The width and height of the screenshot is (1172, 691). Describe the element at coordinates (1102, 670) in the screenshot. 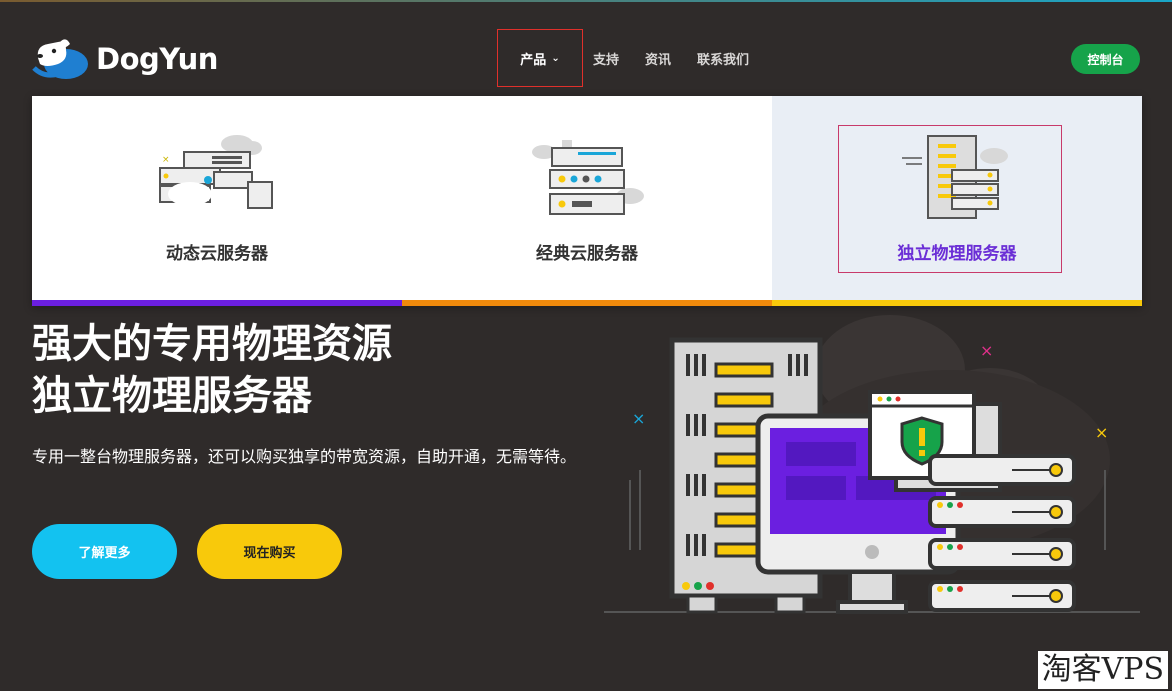

I see `watermark: 淘客VPS` at that location.